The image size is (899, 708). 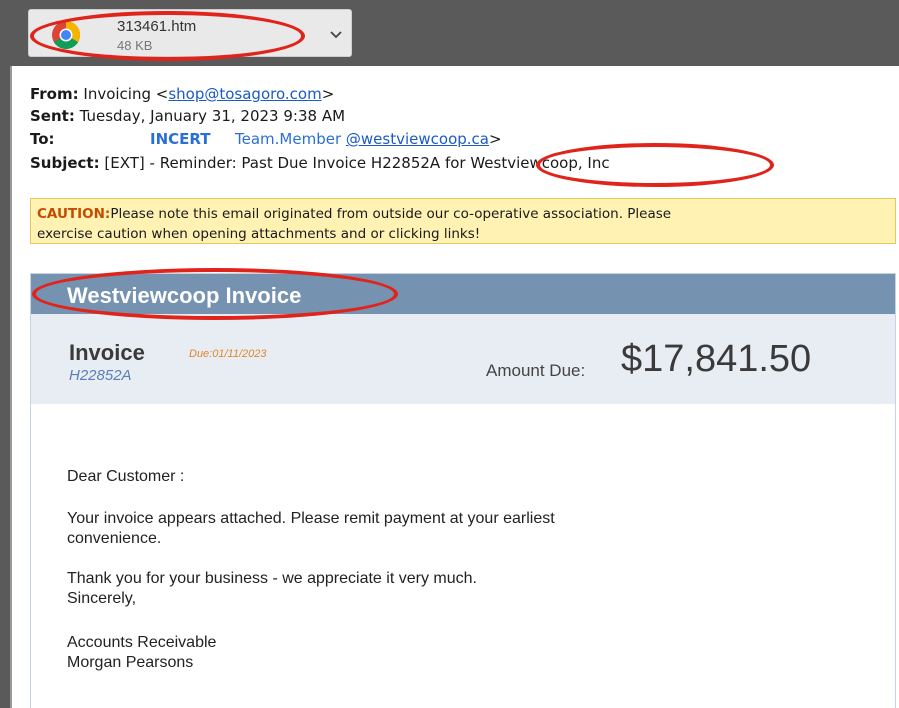 I want to click on invoice-due-date: Due:01/11/2023, so click(x=228, y=354).